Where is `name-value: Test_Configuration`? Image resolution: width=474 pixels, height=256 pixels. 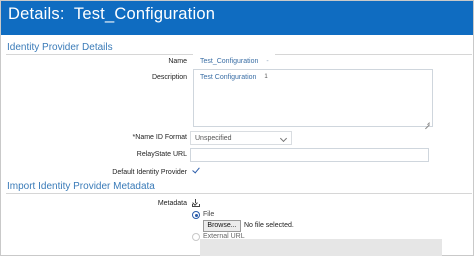
name-value: Test_Configuration is located at coordinates (229, 61).